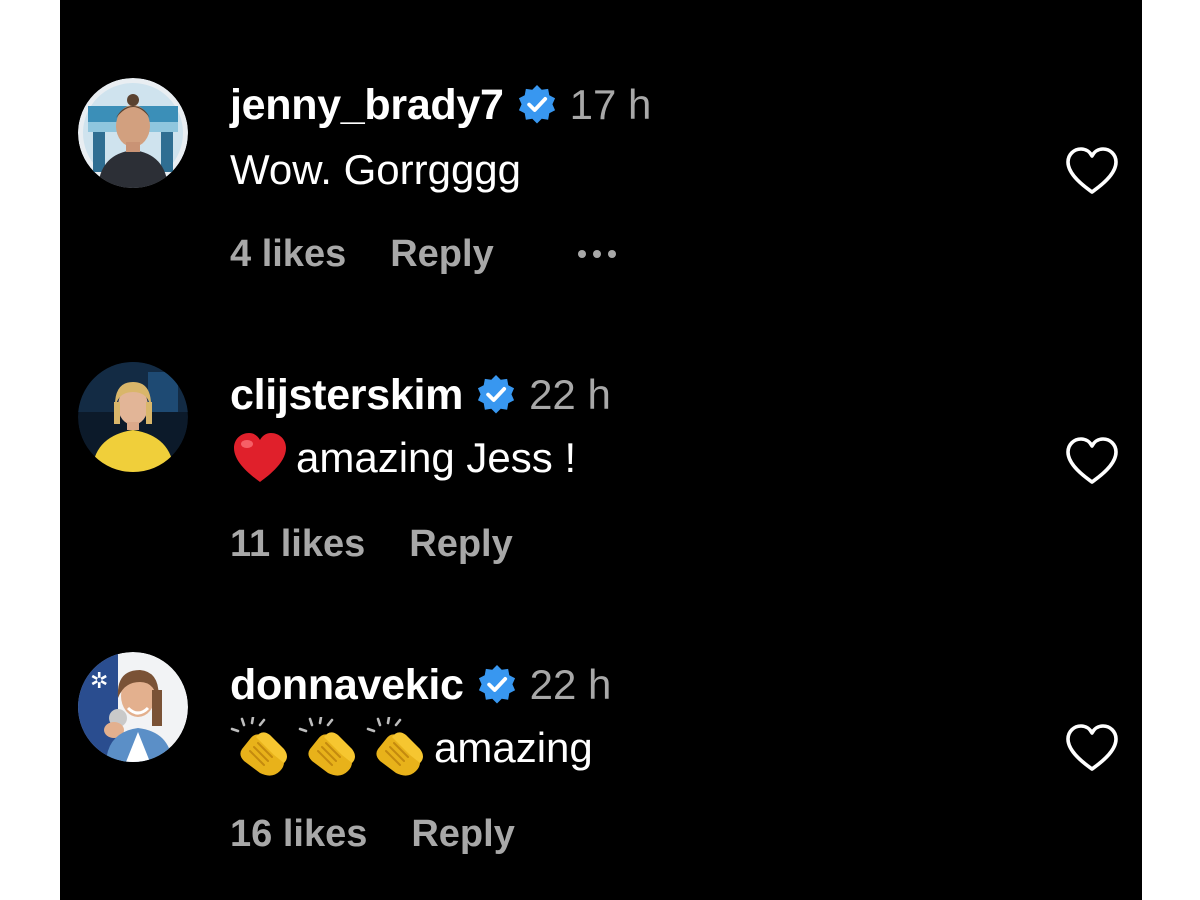 This screenshot has height=900, width=1200. What do you see at coordinates (346, 395) in the screenshot?
I see `username: clijsterskim` at bounding box center [346, 395].